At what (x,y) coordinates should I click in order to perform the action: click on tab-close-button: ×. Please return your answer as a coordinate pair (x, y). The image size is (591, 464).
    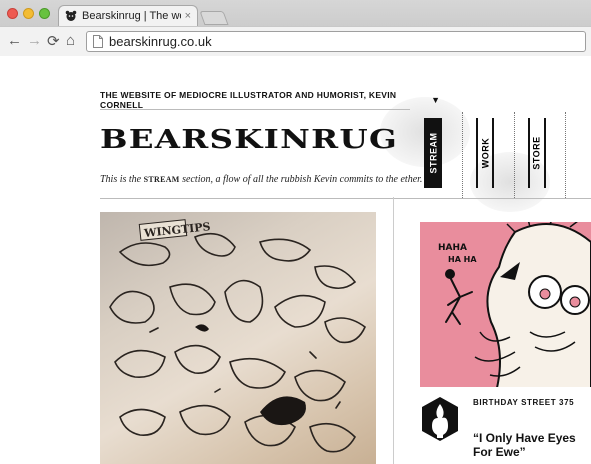
    Looking at the image, I should click on (188, 16).